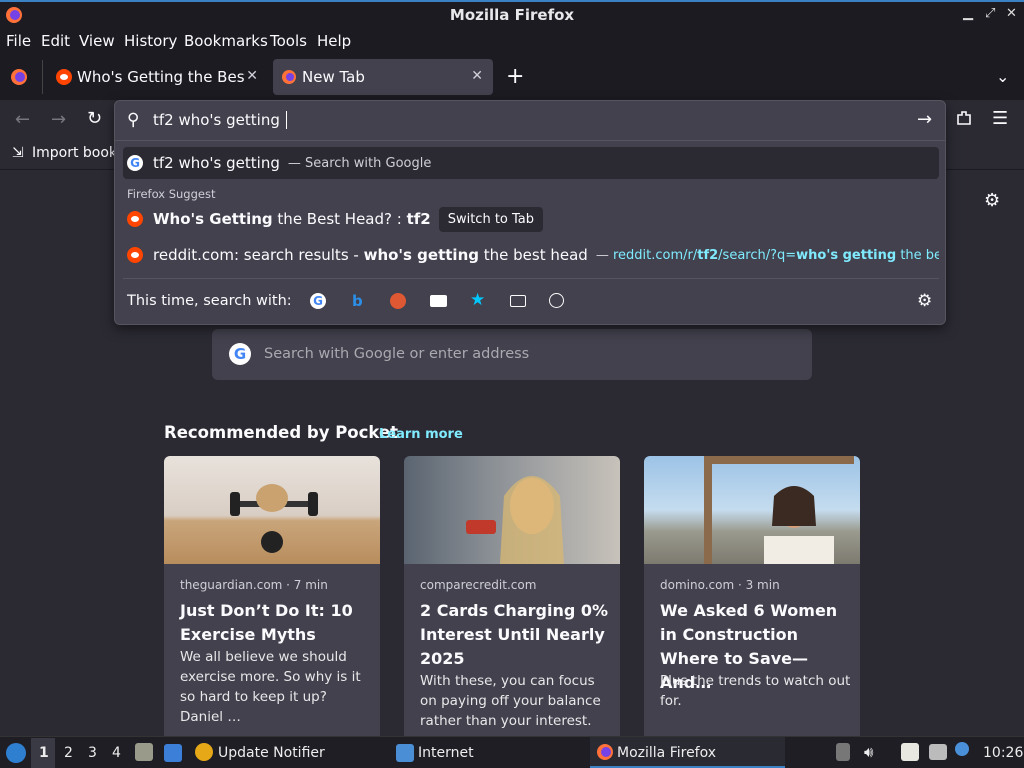 Image resolution: width=1024 pixels, height=768 pixels. I want to click on ebay-engine-icon, so click(438, 301).